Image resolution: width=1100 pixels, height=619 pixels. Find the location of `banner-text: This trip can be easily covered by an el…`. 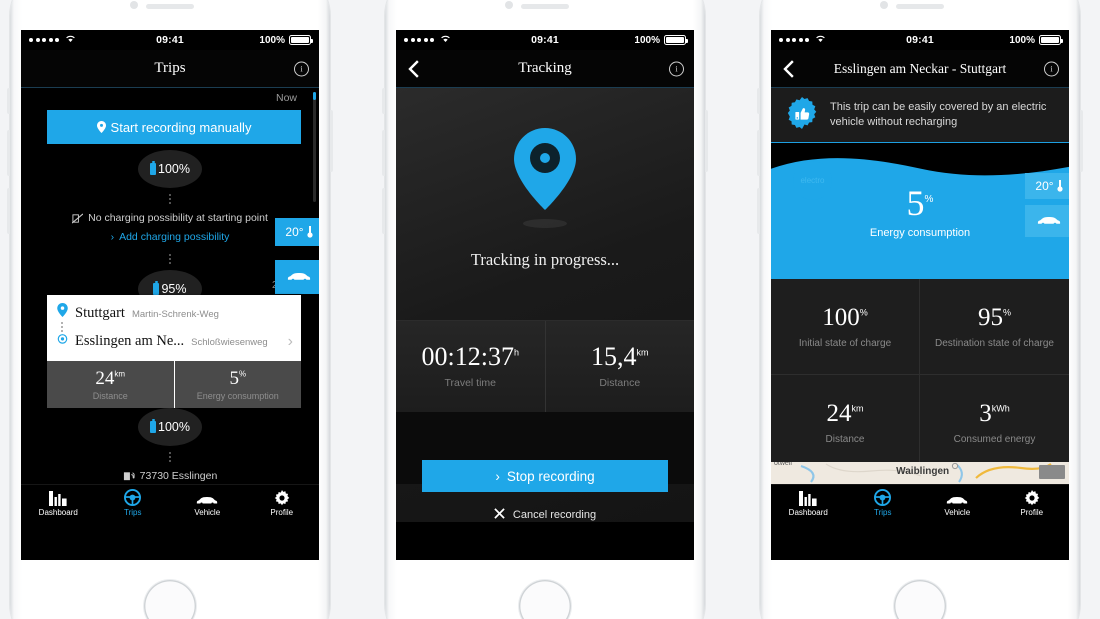

banner-text: This trip can be easily covered by an el… is located at coordinates (938, 114).